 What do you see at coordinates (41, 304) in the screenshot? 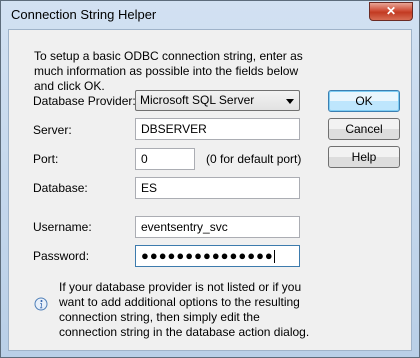
I see `info-icon` at bounding box center [41, 304].